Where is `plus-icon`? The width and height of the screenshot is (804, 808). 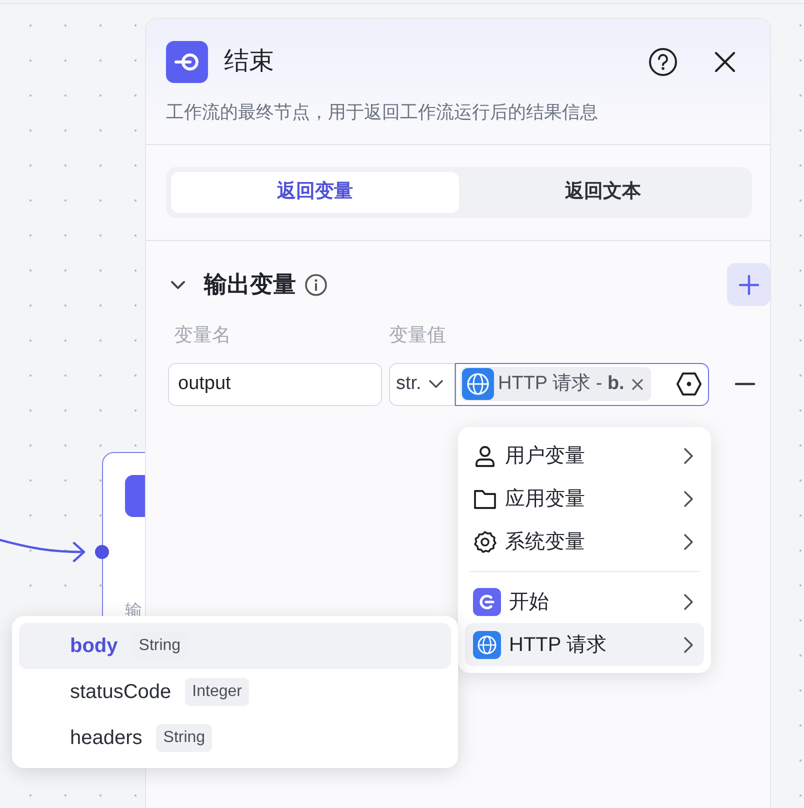 plus-icon is located at coordinates (748, 284).